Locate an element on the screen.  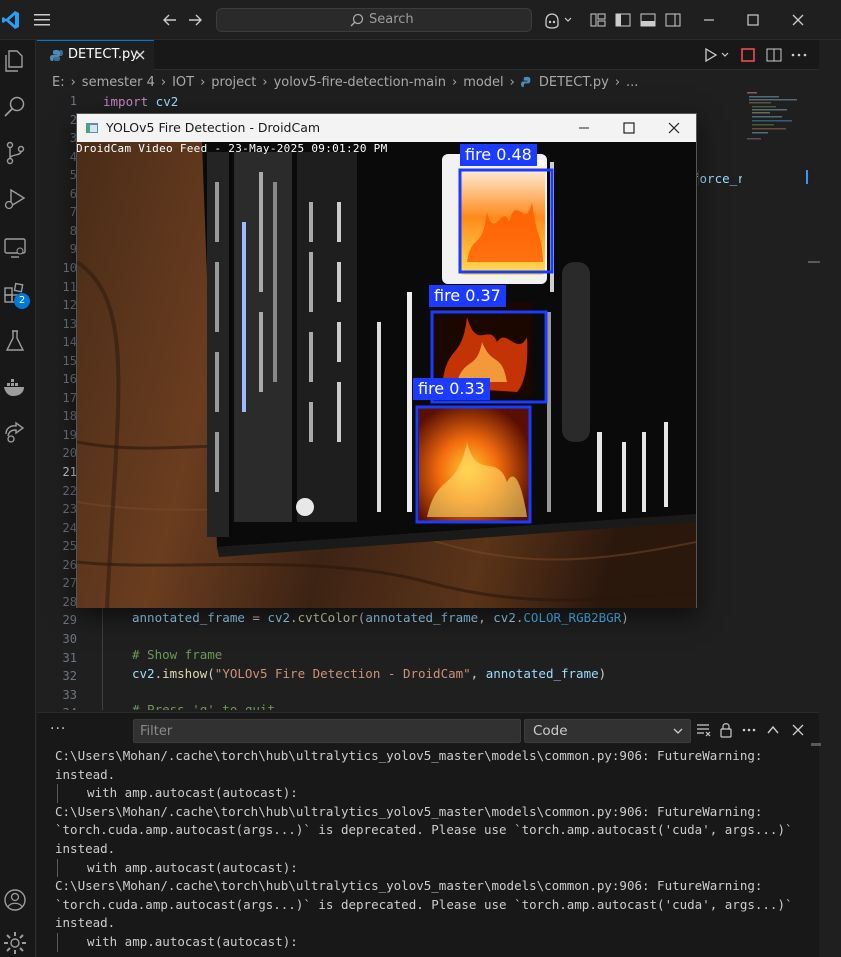
output-channel-value: Code is located at coordinates (550, 731).